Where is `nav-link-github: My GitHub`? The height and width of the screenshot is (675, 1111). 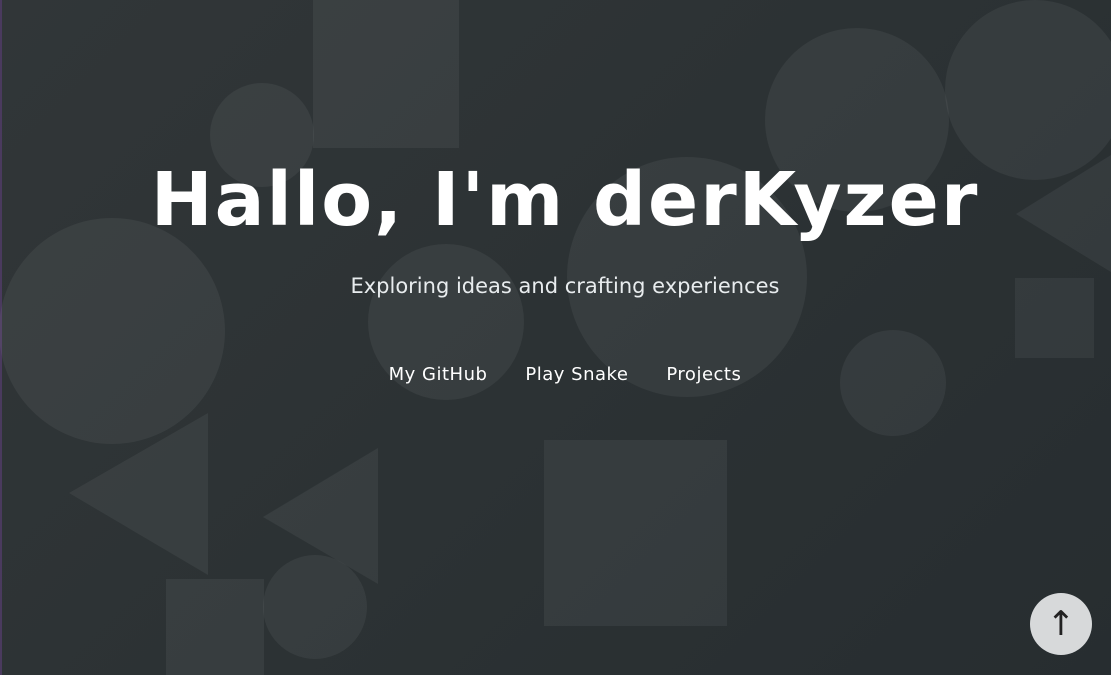 nav-link-github: My GitHub is located at coordinates (438, 375).